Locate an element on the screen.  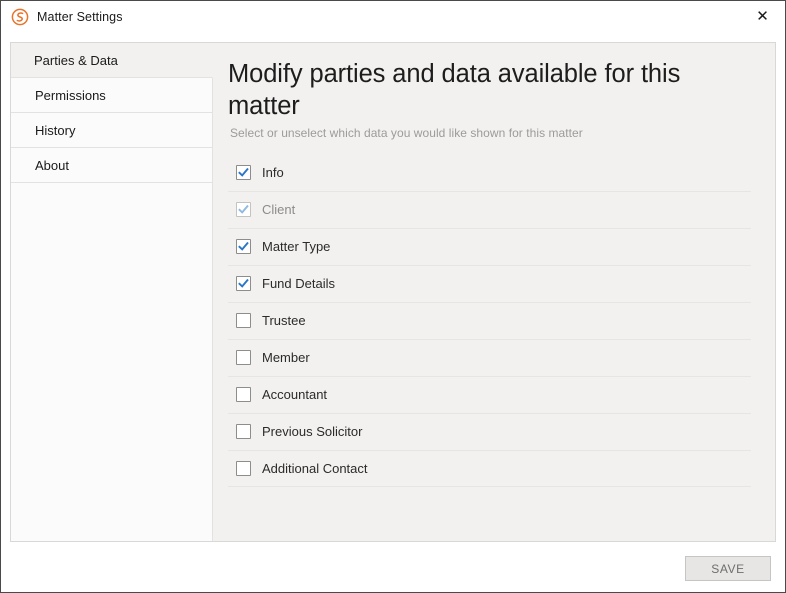
data-option-row-additional-contact: Additional Contact is located at coordinates (489, 468).